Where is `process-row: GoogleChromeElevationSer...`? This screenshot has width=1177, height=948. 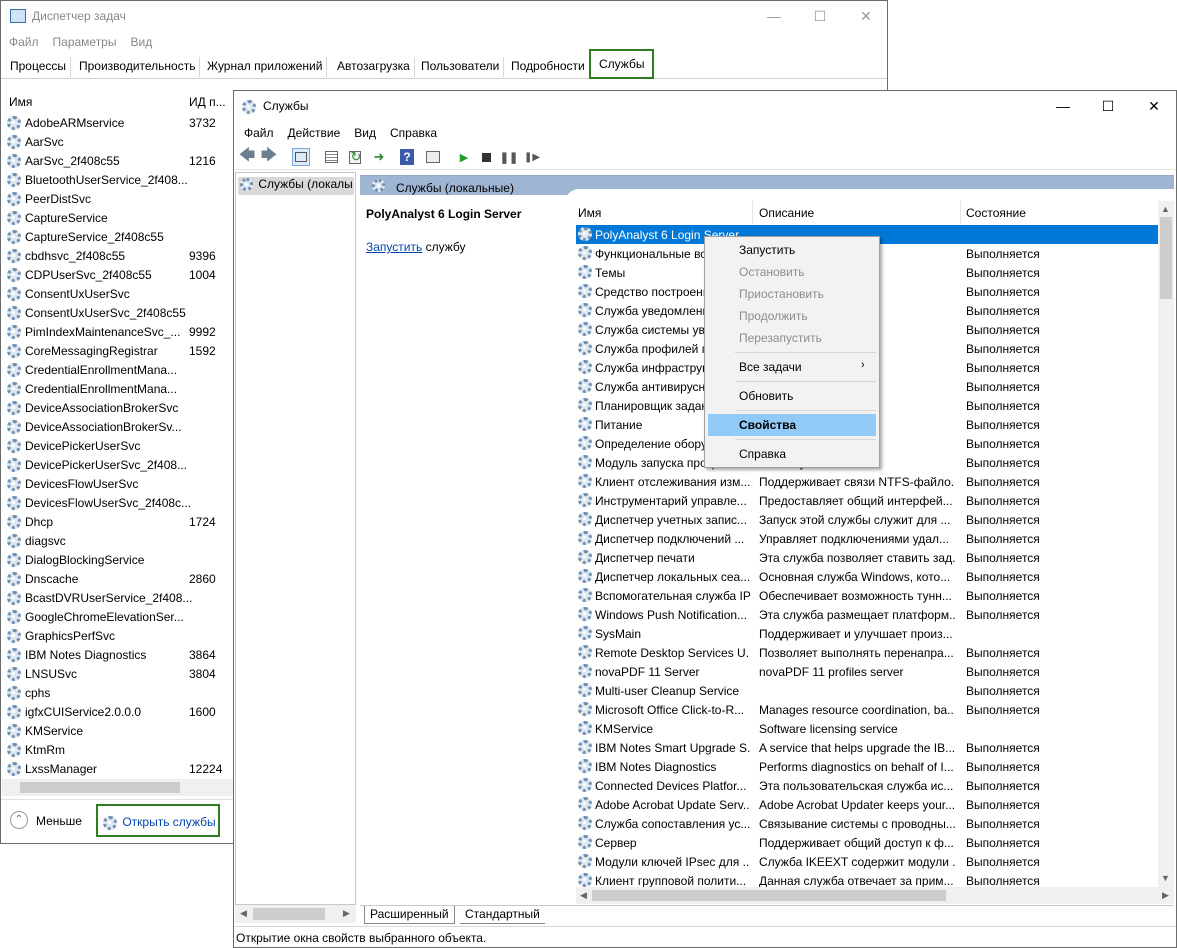
process-row: GoogleChromeElevationSer... is located at coordinates (120, 616).